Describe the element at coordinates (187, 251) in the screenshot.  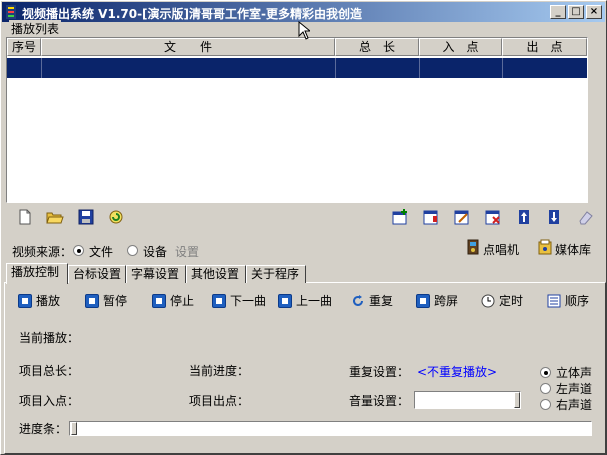
I see `source-settings-link: 设置` at that location.